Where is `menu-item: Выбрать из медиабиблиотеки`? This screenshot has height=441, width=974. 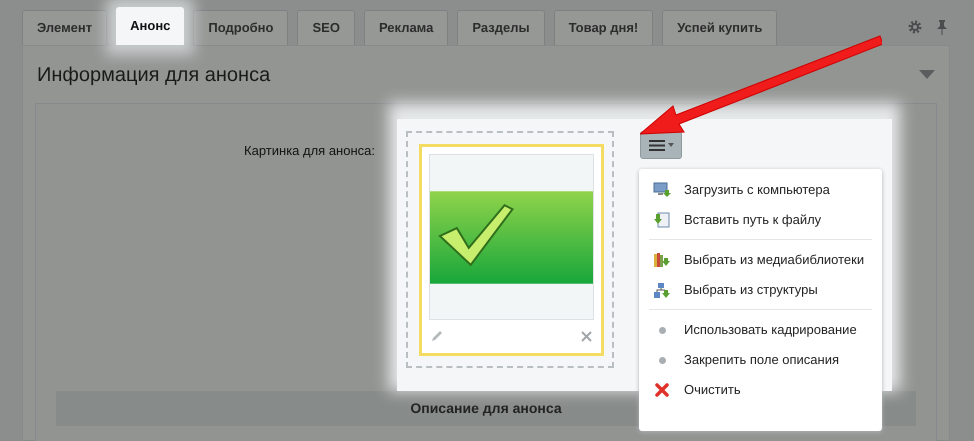
menu-item: Выбрать из медиабиблиотеки is located at coordinates (760, 260).